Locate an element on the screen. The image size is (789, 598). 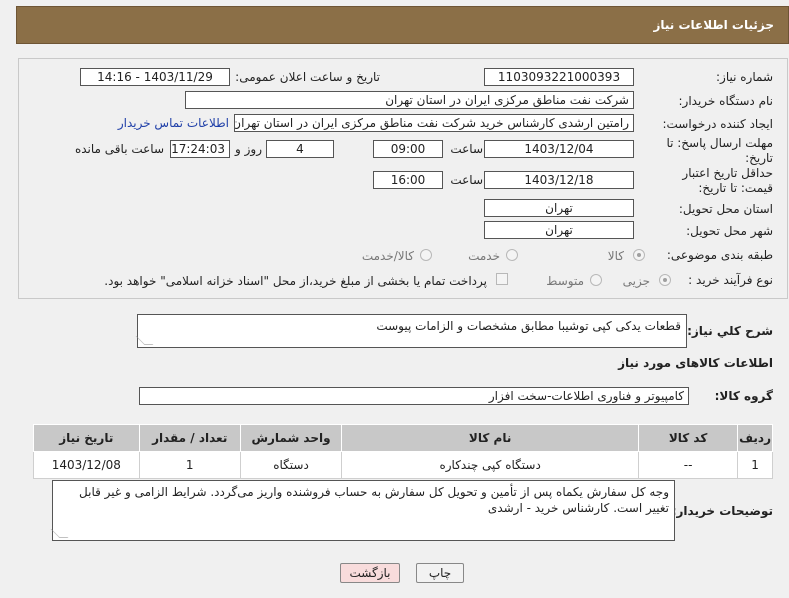
cell-goods-code: -- is located at coordinates (688, 465).